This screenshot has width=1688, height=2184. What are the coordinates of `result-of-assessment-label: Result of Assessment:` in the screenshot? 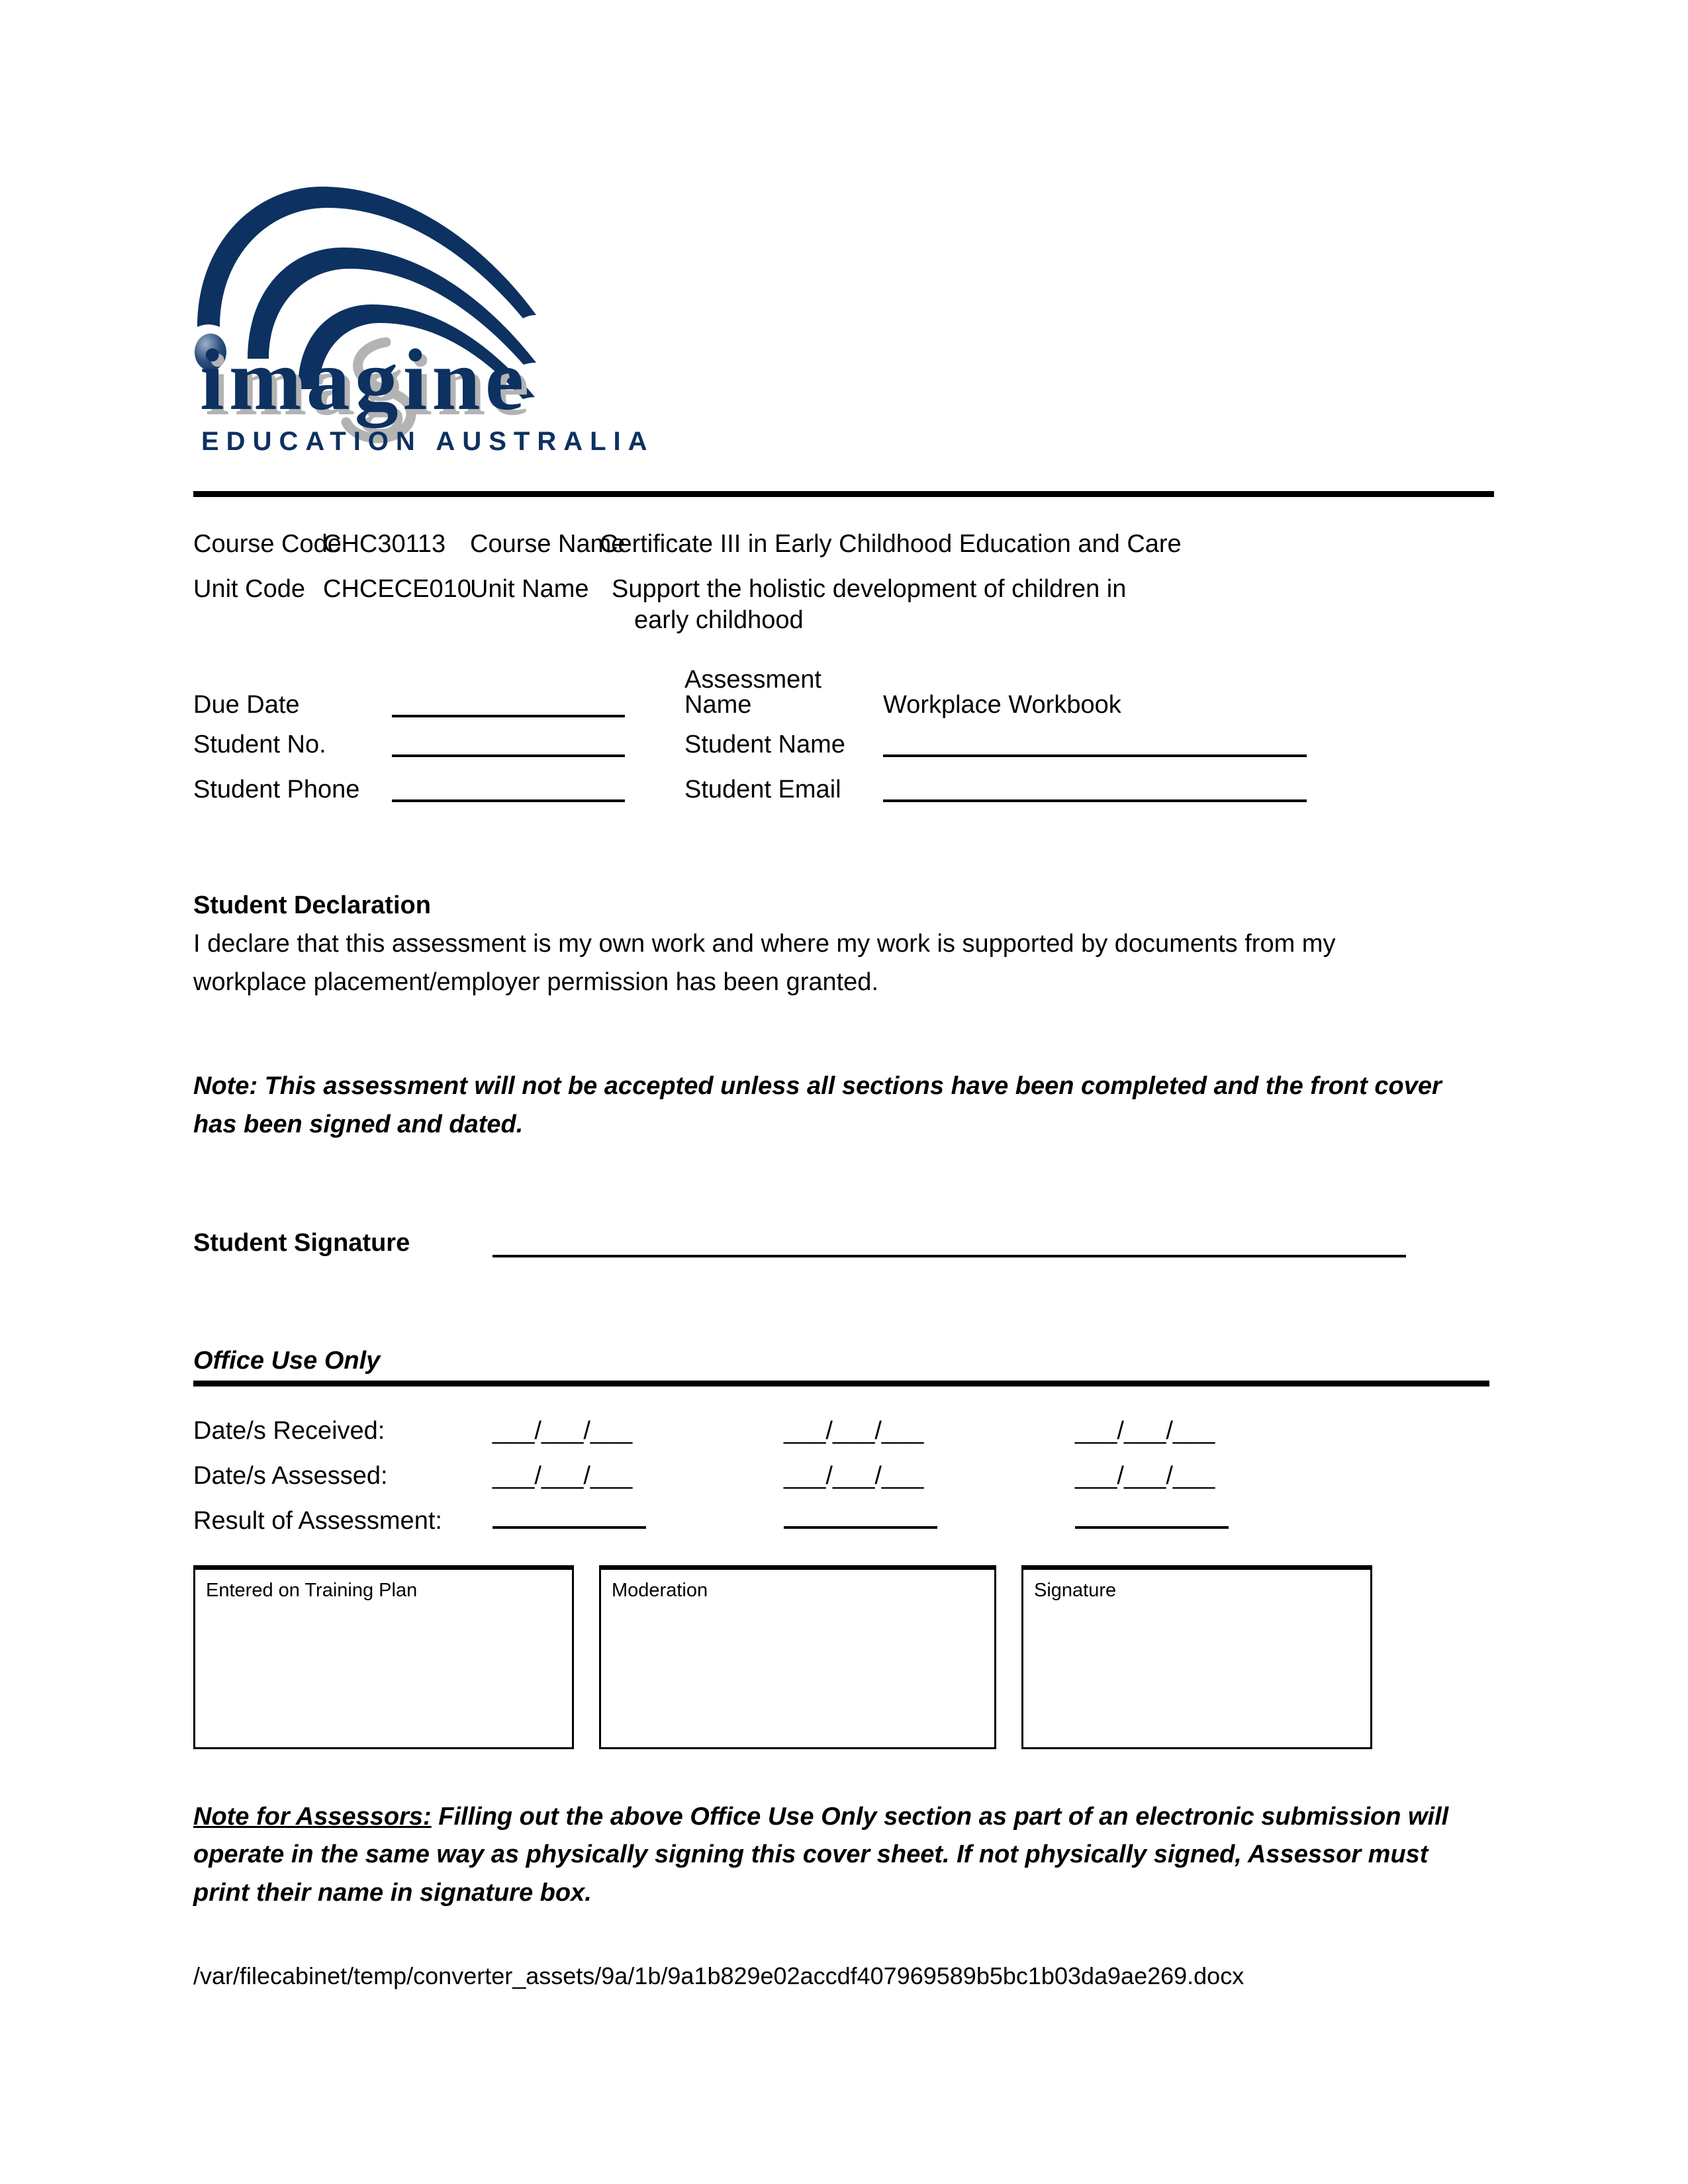 It's located at (317, 1521).